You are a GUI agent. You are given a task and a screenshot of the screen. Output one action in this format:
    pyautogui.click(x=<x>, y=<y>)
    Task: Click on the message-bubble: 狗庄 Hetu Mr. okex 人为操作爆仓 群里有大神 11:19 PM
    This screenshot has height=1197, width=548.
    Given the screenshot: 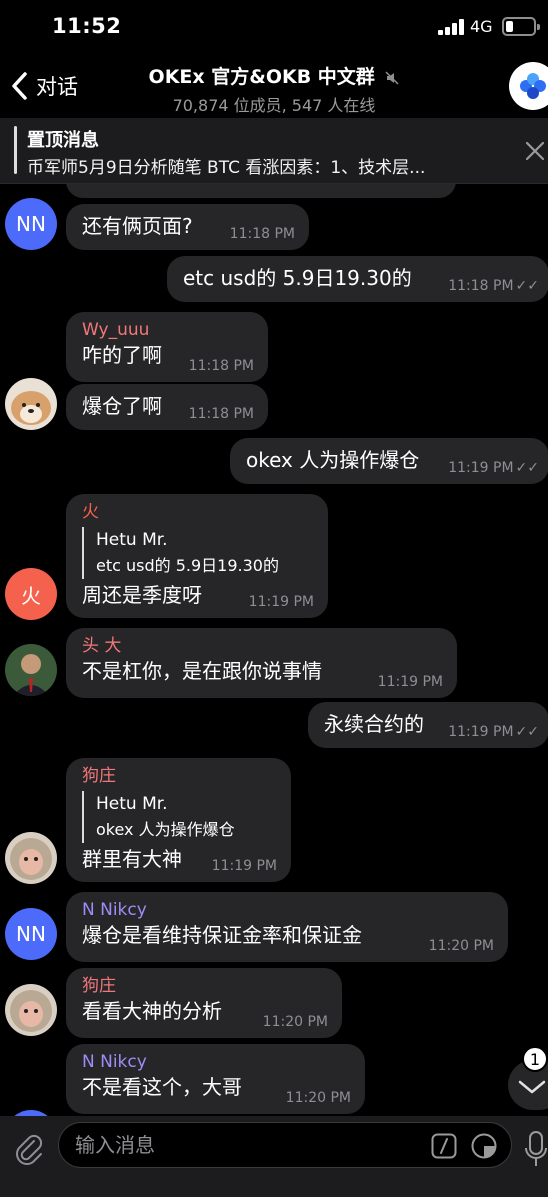 What is the action you would take?
    pyautogui.click(x=178, y=820)
    